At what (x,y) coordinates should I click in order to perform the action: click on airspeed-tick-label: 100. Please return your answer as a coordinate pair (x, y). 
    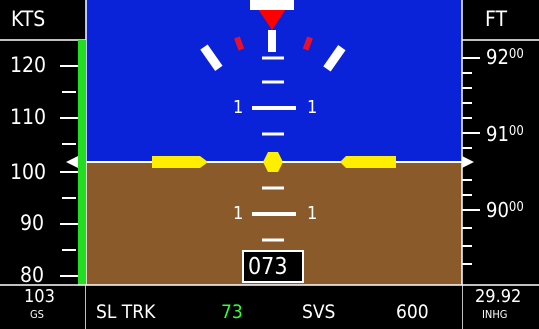
    Looking at the image, I should click on (28, 172).